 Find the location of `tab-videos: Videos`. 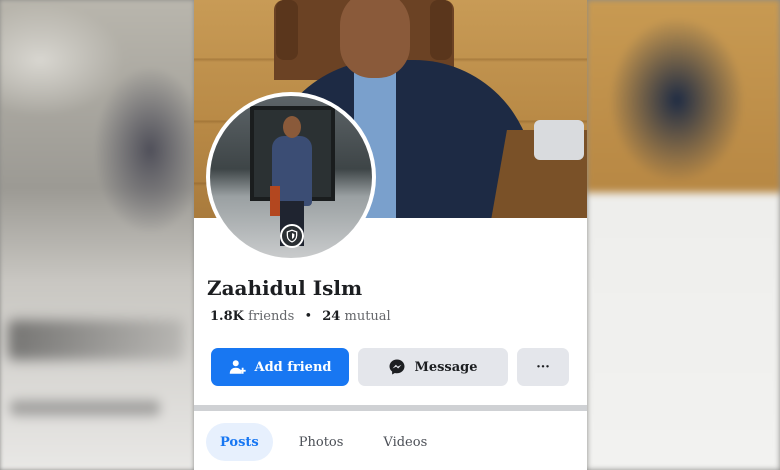

tab-videos: Videos is located at coordinates (405, 442).